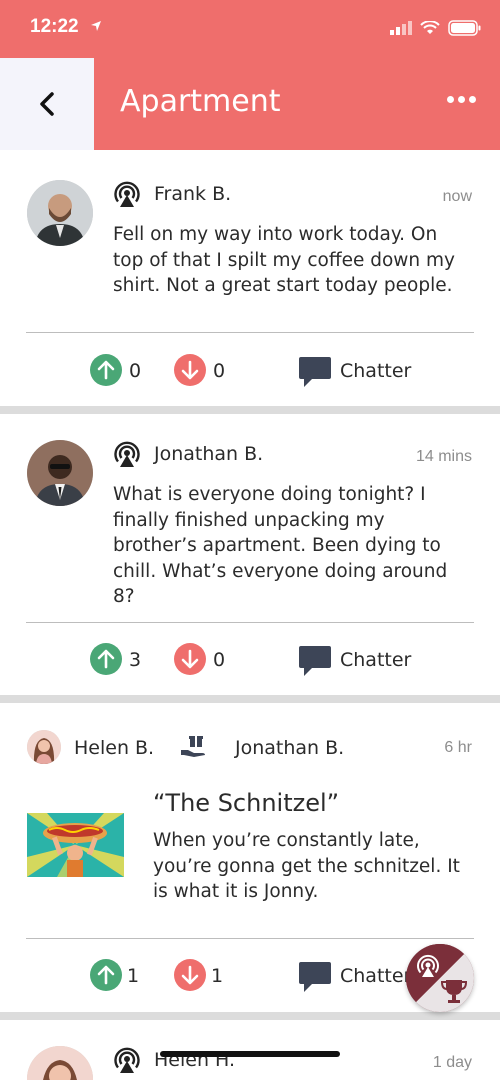 Image resolution: width=500 pixels, height=1080 pixels. What do you see at coordinates (114, 748) in the screenshot?
I see `award-sender: Helen B.` at bounding box center [114, 748].